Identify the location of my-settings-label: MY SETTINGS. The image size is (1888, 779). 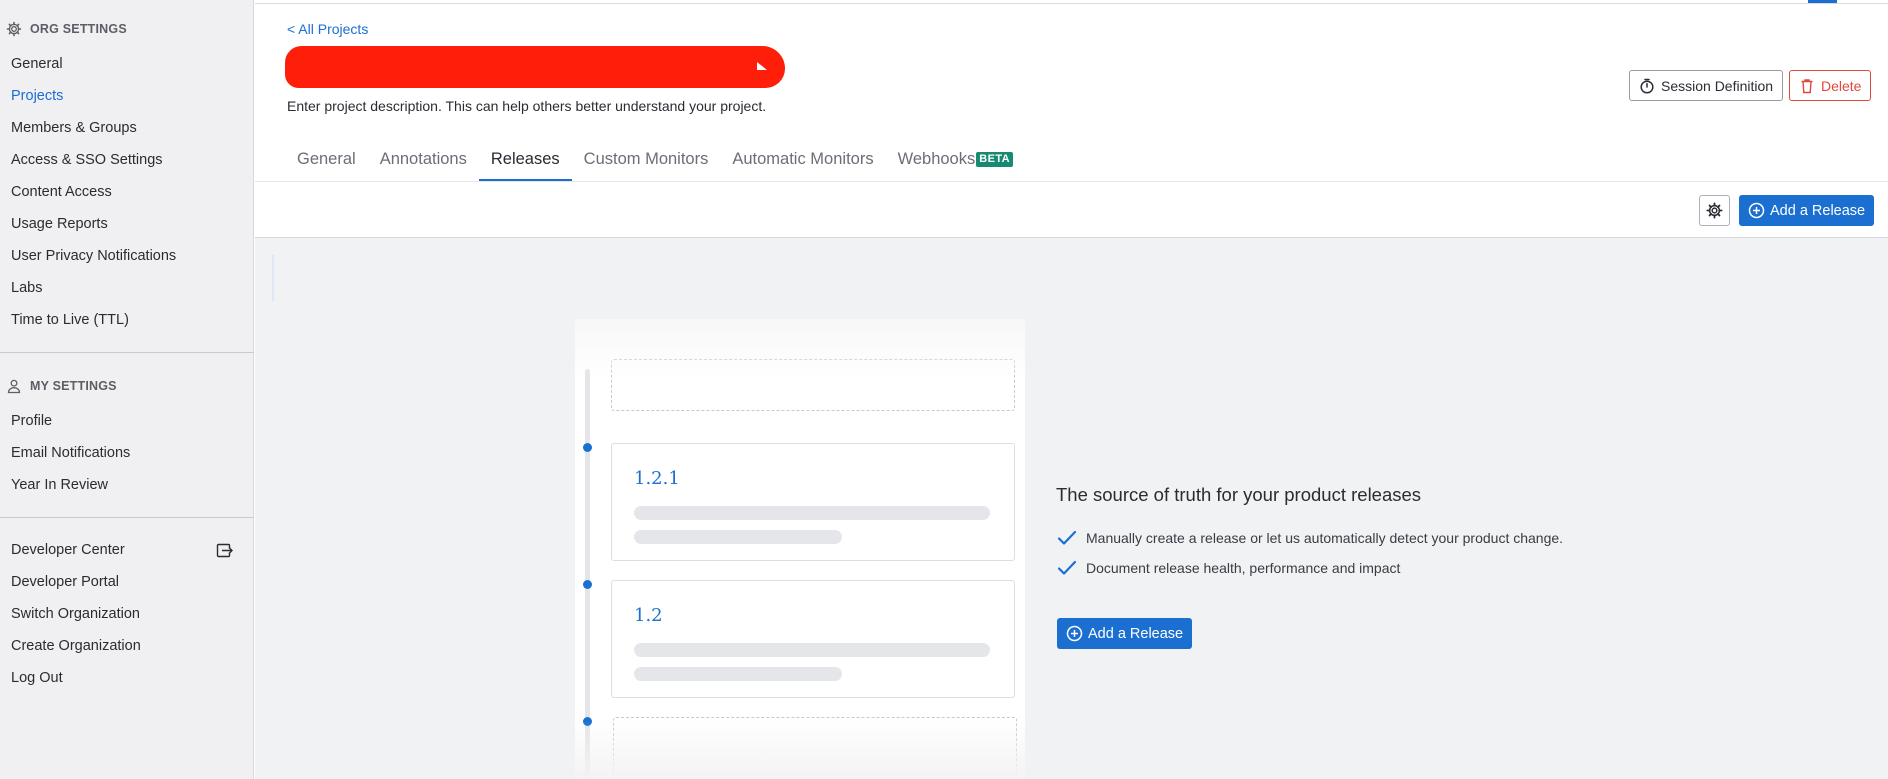
(73, 386).